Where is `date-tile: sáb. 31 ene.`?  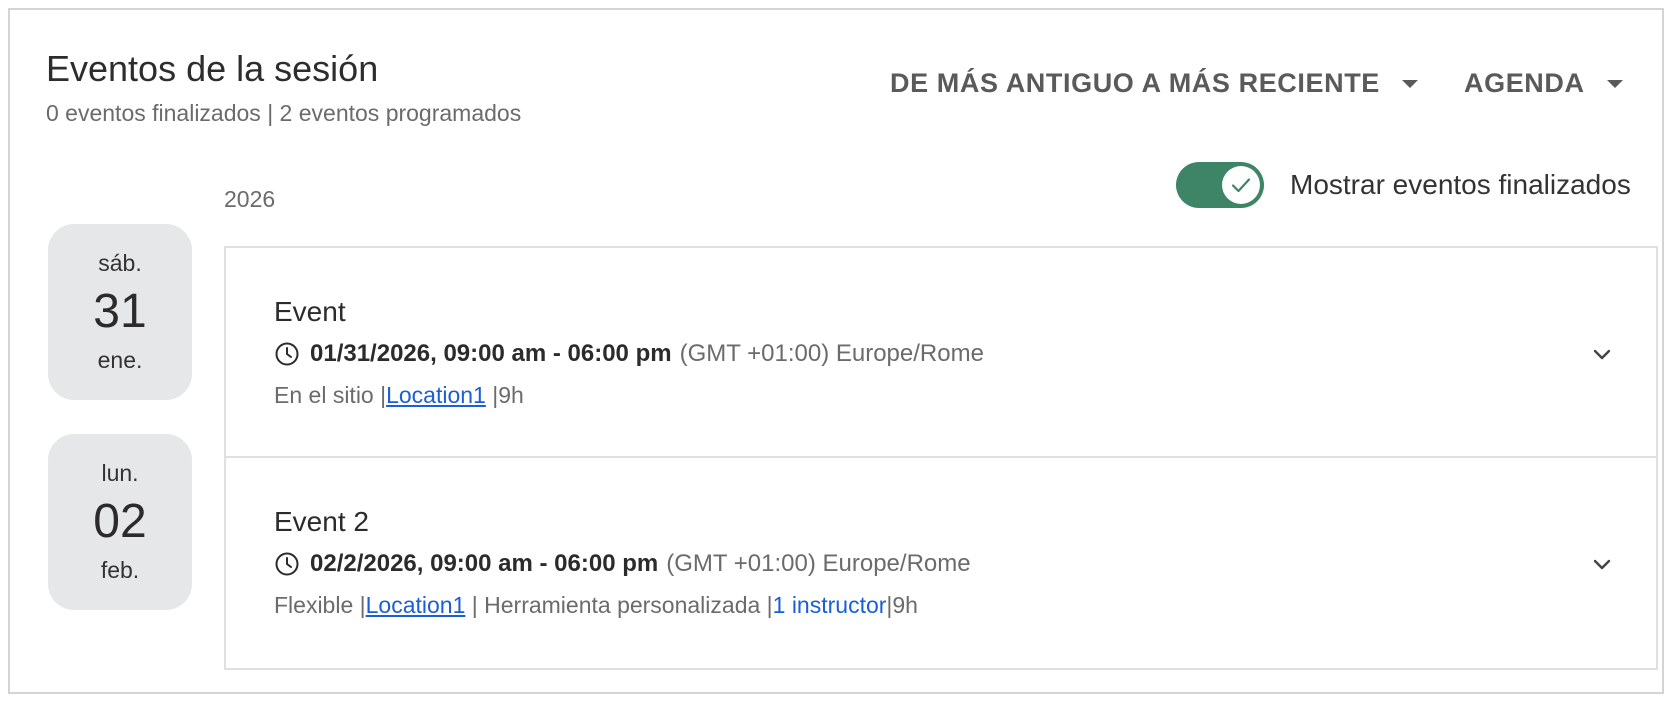 date-tile: sáb. 31 ene. is located at coordinates (120, 312).